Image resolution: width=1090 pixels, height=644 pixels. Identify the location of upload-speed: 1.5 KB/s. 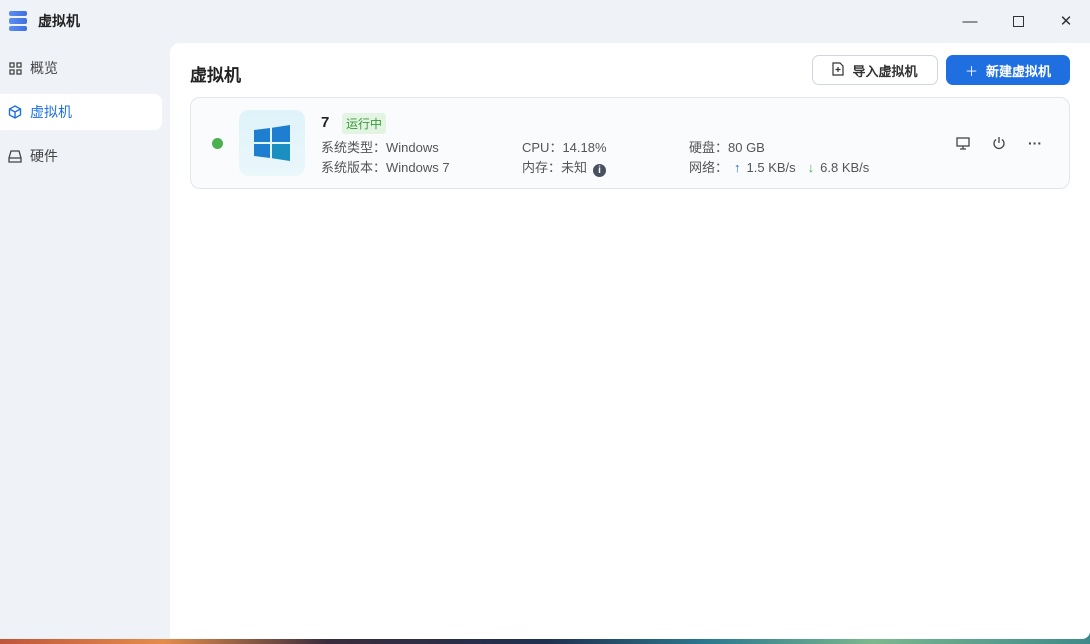
(771, 167).